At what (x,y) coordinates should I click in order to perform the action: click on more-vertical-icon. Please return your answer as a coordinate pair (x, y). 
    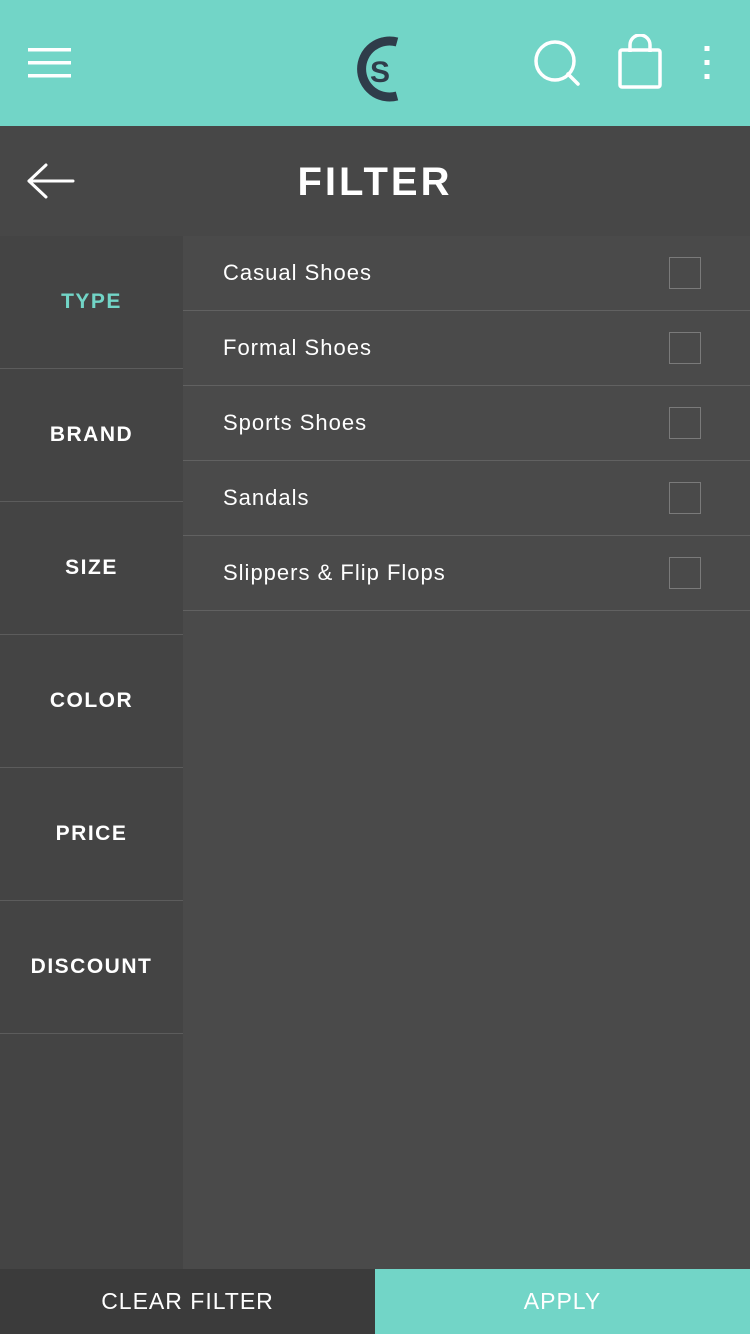
    Looking at the image, I should click on (707, 63).